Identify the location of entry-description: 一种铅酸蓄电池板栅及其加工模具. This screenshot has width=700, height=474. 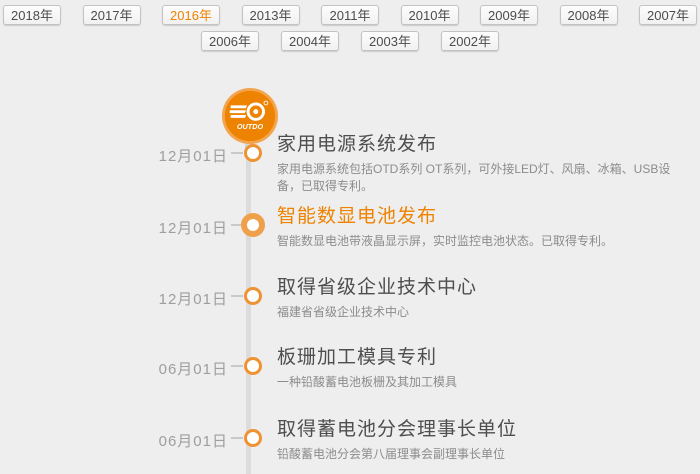
(367, 382).